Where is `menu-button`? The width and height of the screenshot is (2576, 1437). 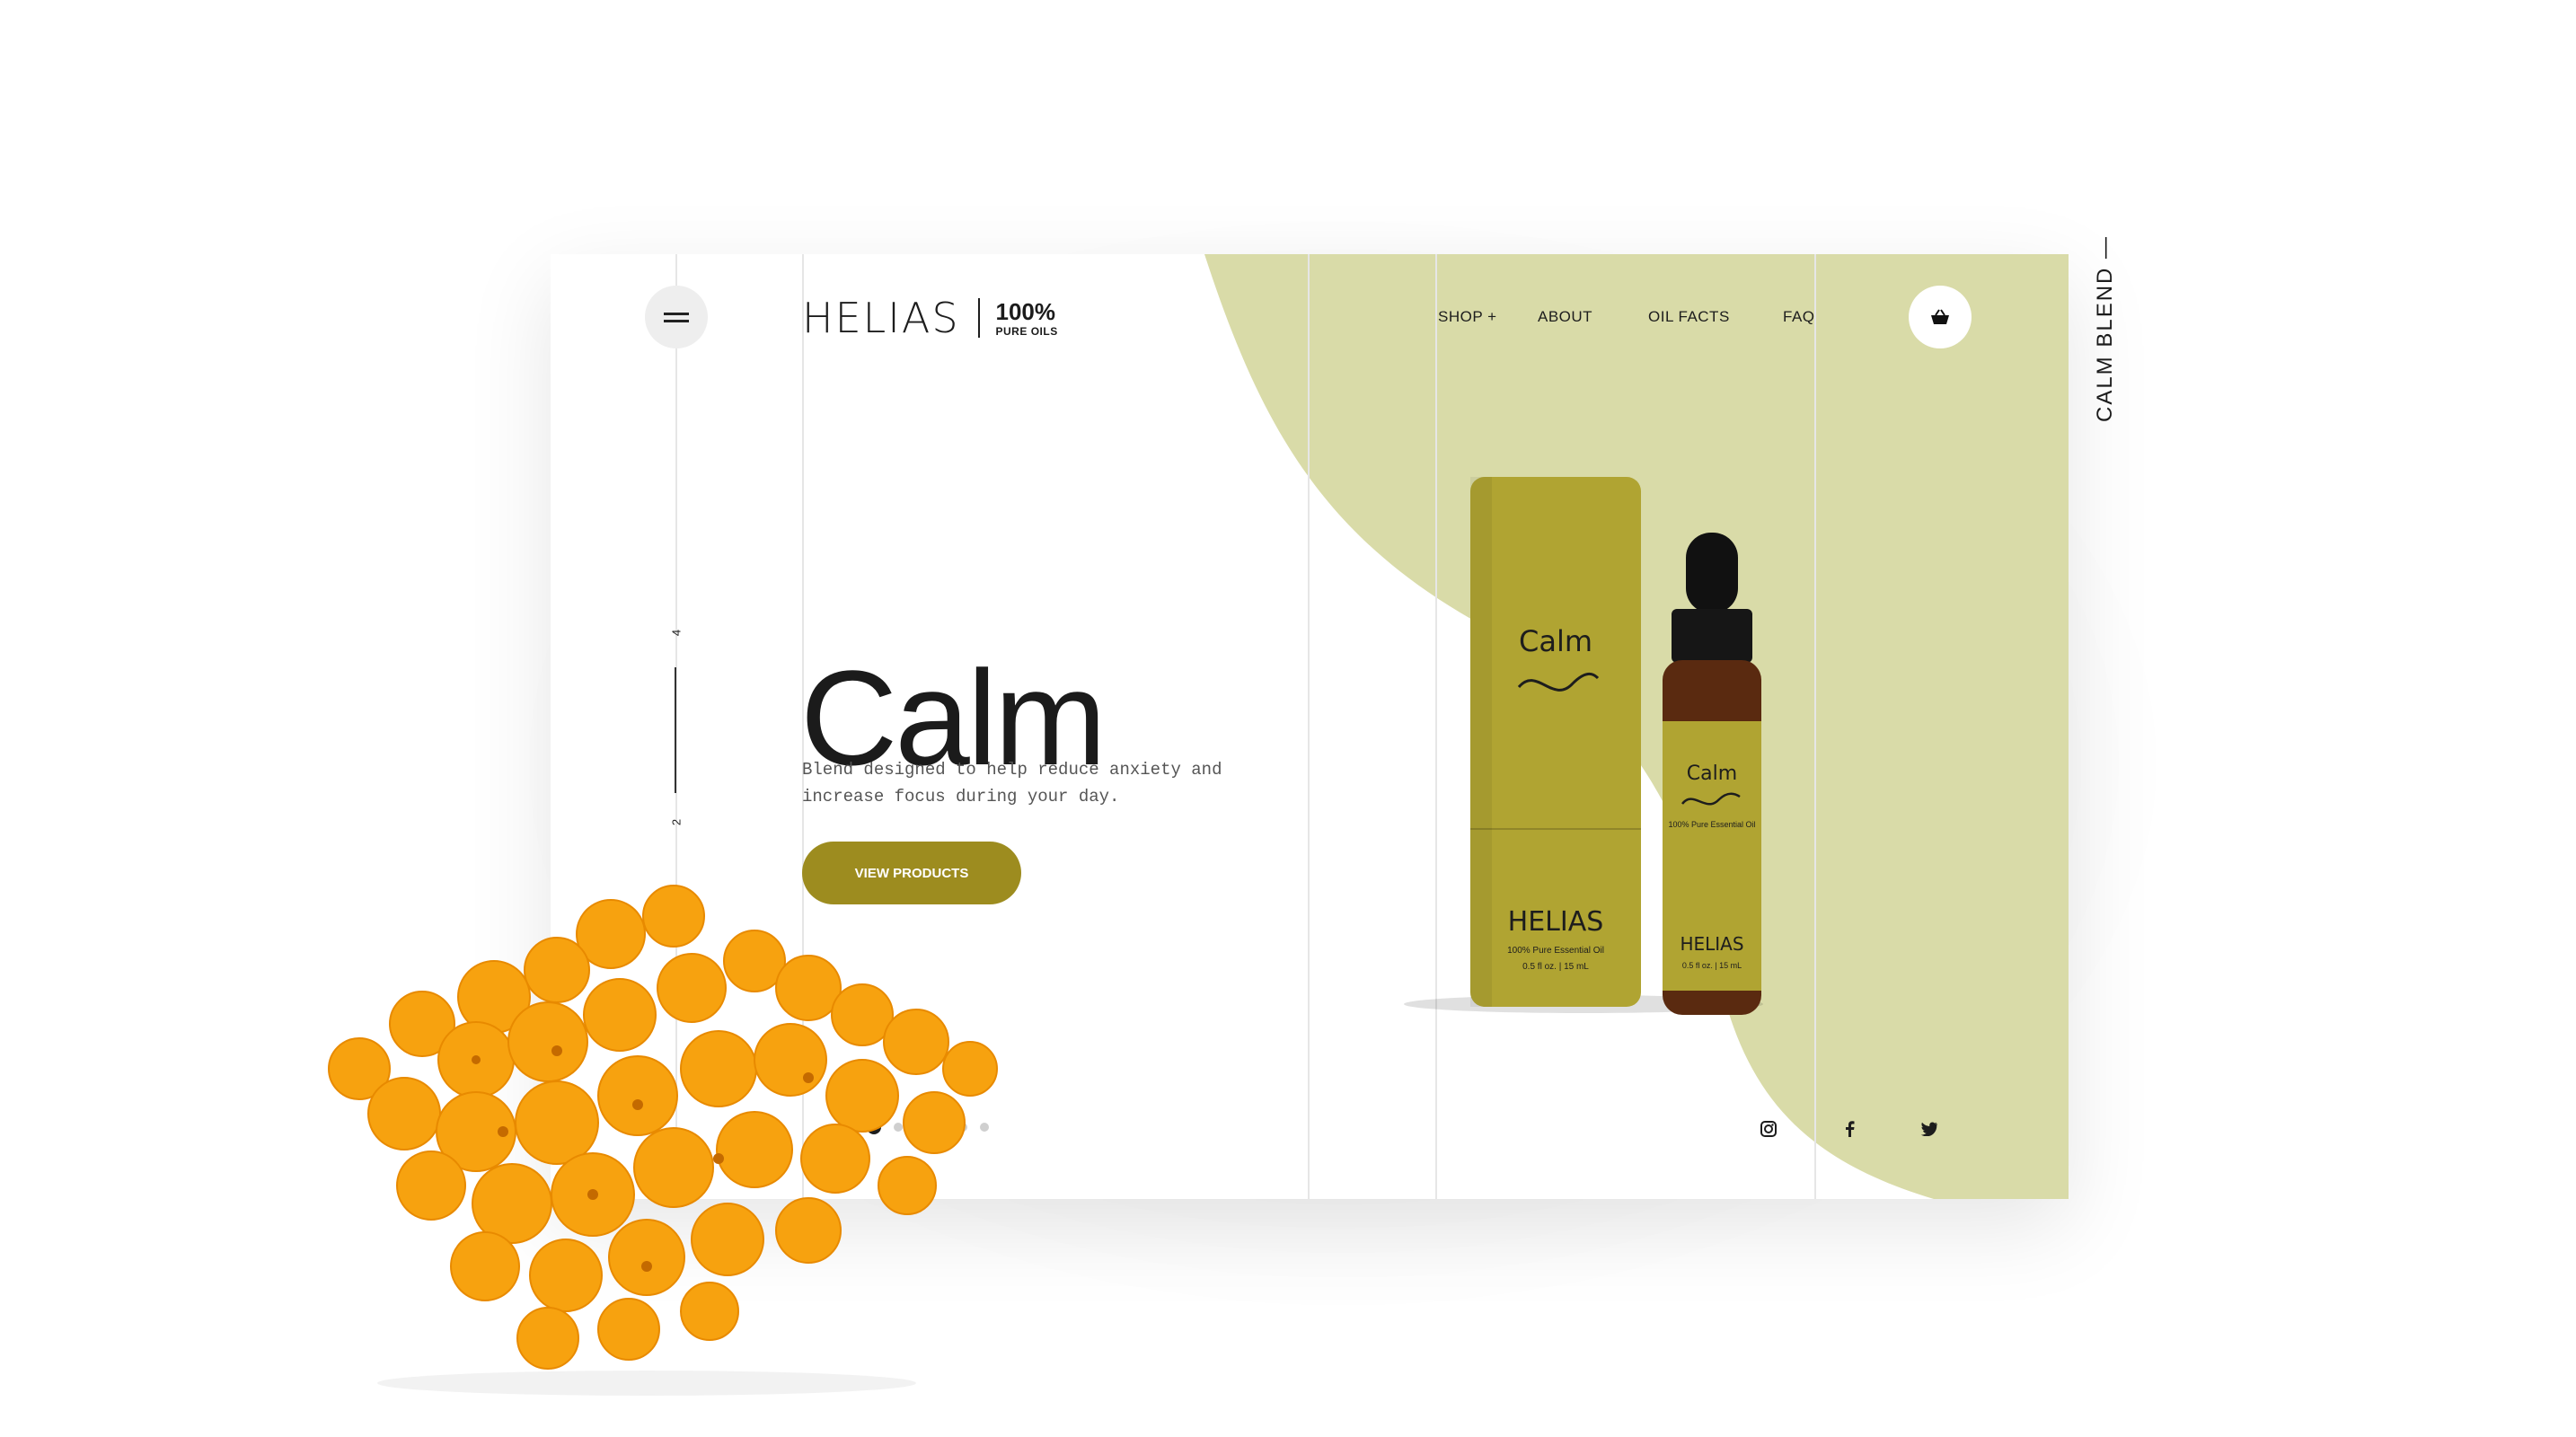 menu-button is located at coordinates (676, 317).